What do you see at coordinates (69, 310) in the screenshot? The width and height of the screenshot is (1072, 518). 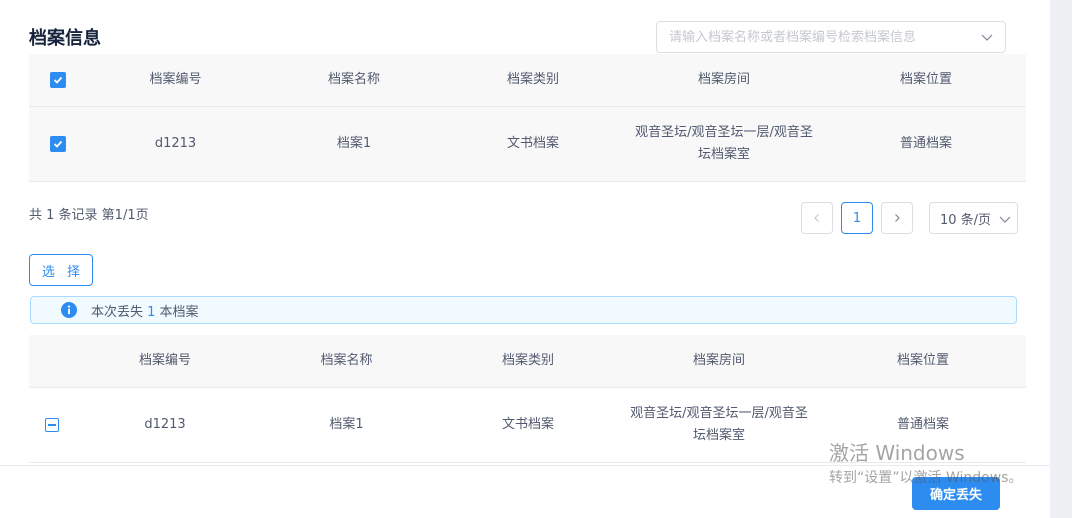 I see `info-icon` at bounding box center [69, 310].